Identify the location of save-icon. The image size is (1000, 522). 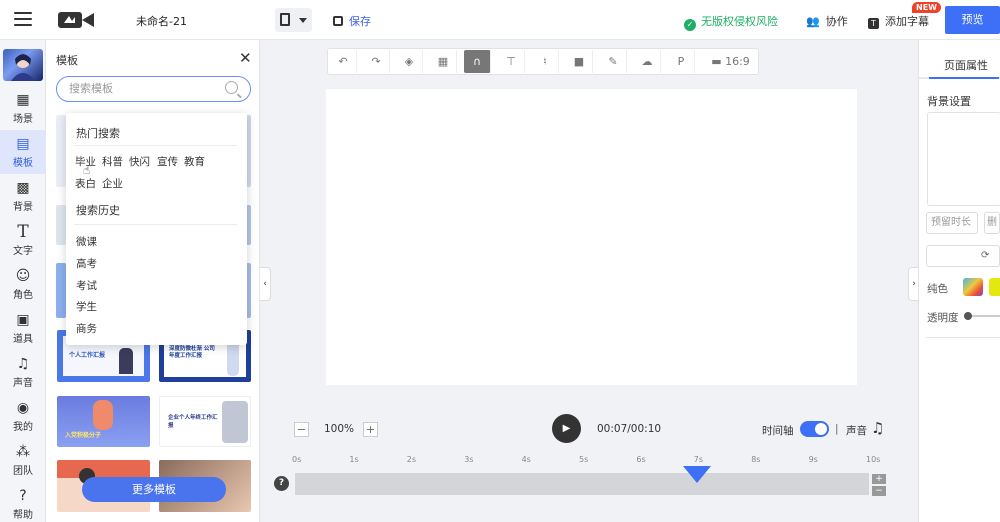
(338, 21).